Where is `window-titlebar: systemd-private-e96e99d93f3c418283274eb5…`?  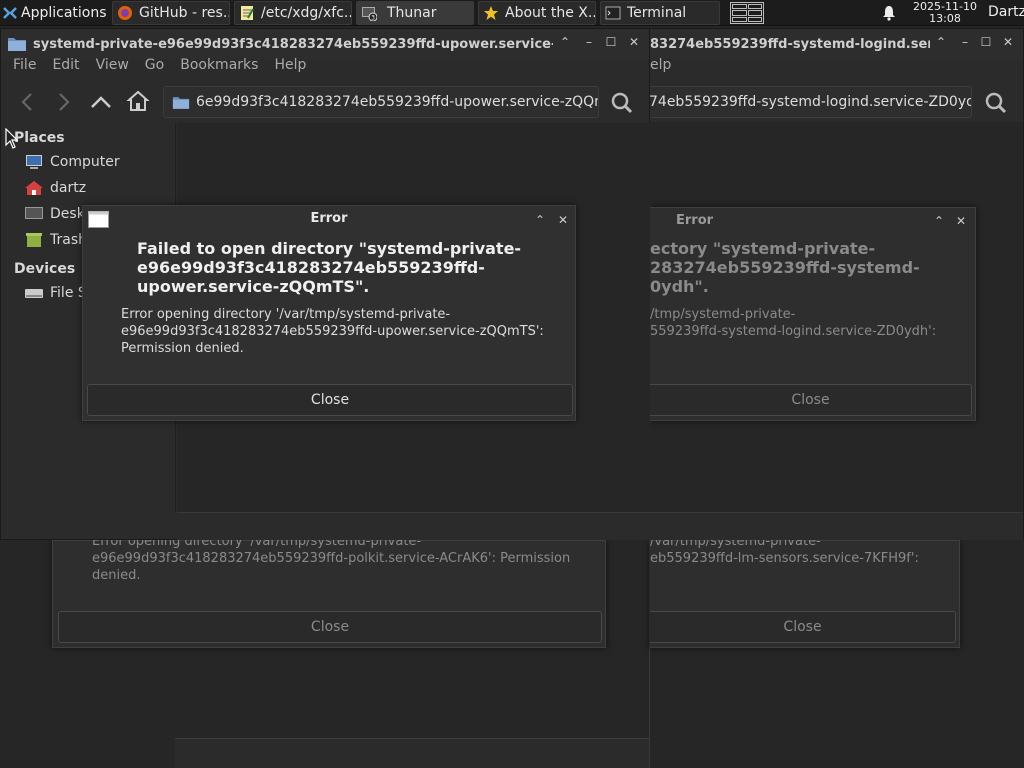
window-titlebar: systemd-private-e96e99d93f3c418283274eb5… is located at coordinates (325, 44).